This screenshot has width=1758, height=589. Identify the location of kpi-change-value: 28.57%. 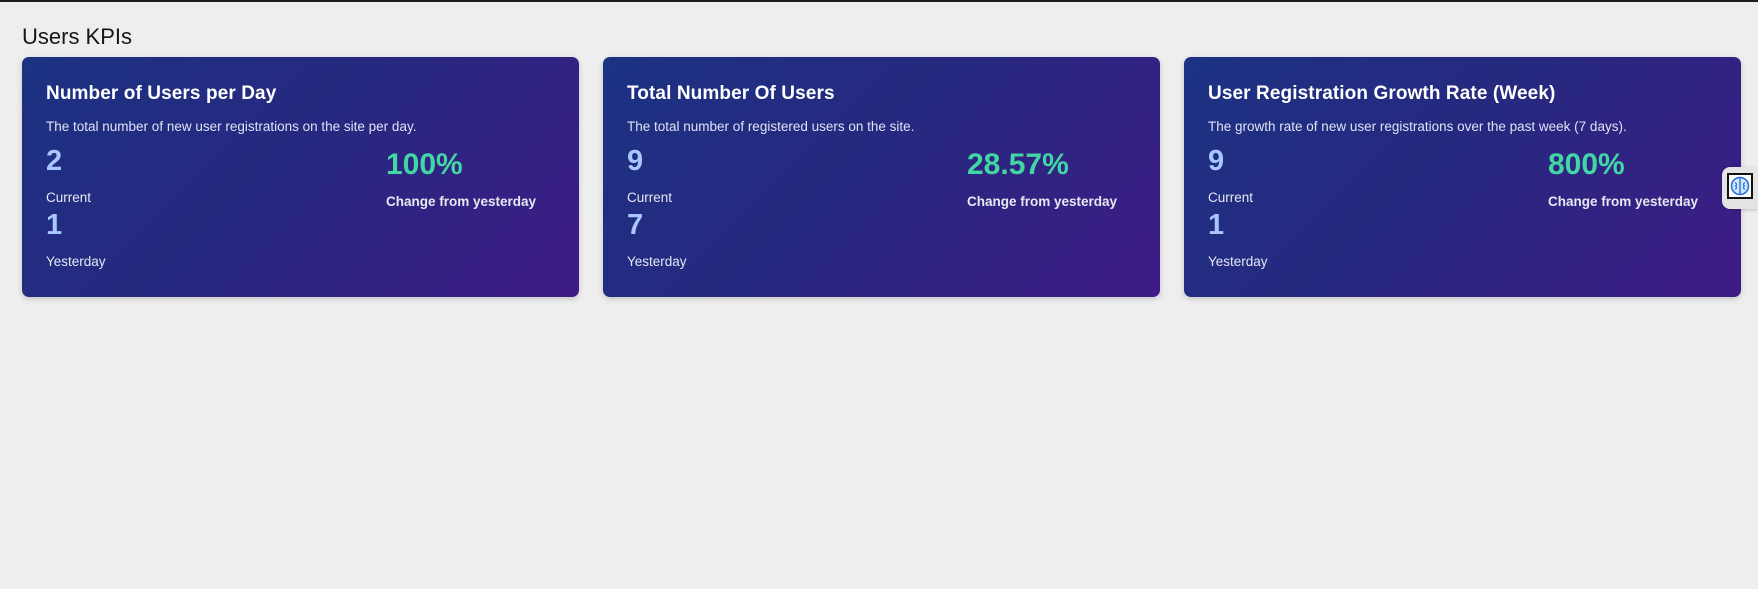
(1018, 164).